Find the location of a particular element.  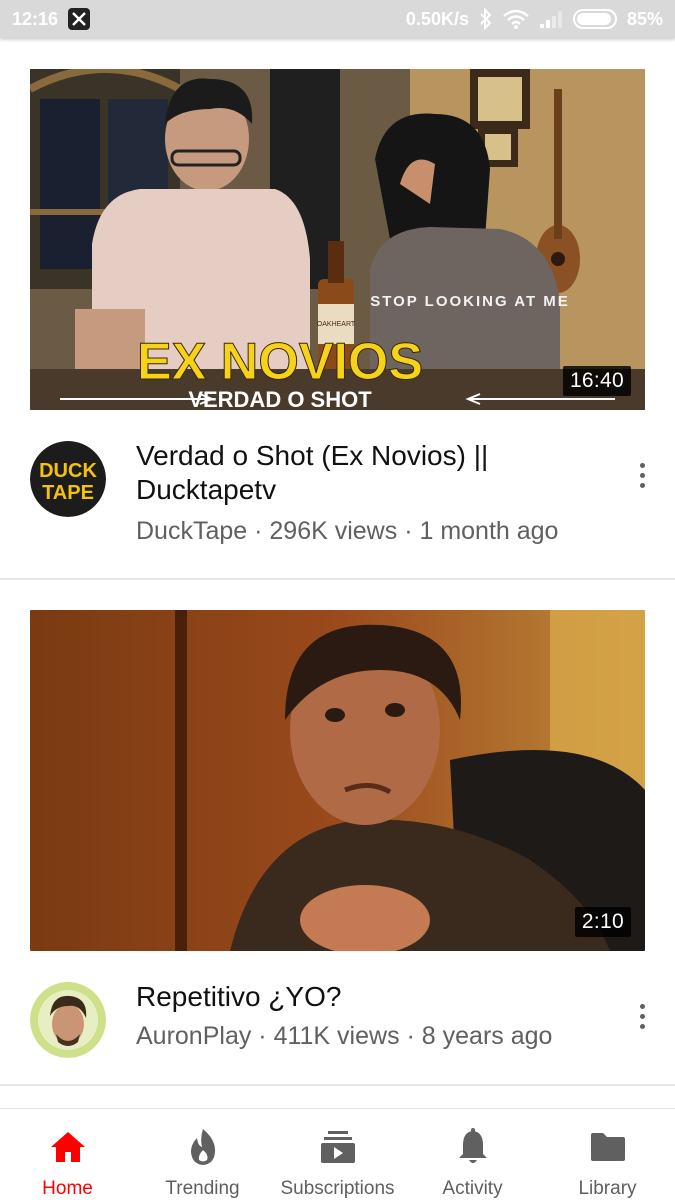

nav-trending: Trending is located at coordinates (202, 1154).